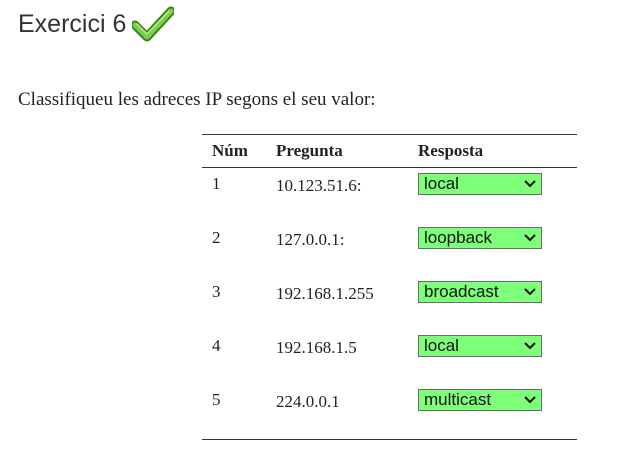 The image size is (617, 462). I want to click on table-row: 2 127.0.0.1: loopback, so click(389, 249).